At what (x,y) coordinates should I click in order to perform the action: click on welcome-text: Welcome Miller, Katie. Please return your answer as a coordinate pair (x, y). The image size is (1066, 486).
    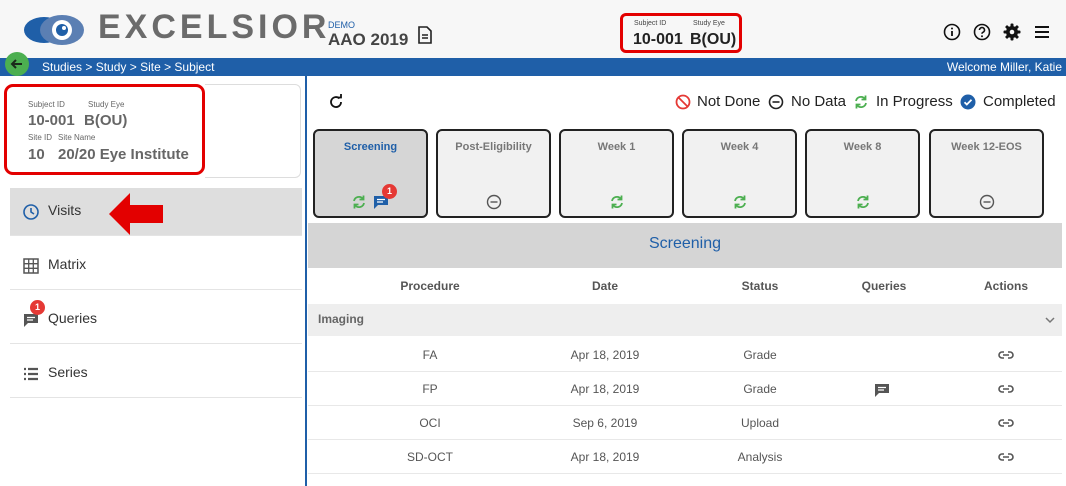
    Looking at the image, I should click on (1004, 67).